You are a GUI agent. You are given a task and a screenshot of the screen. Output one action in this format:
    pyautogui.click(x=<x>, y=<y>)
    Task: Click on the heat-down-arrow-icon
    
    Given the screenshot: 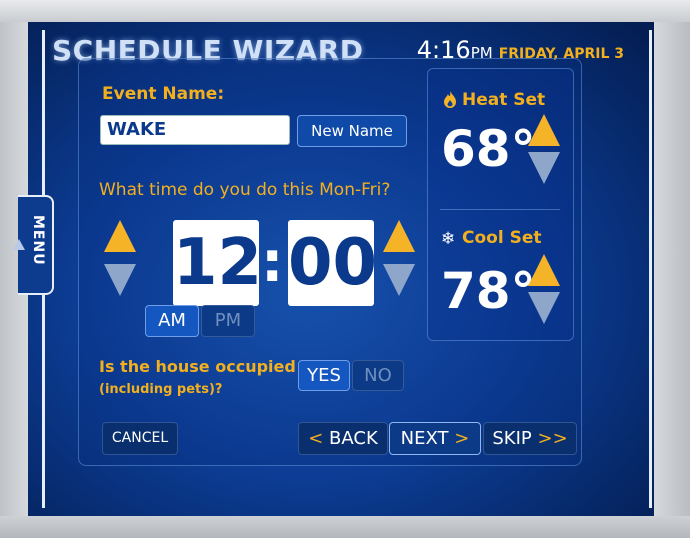 What is the action you would take?
    pyautogui.click(x=544, y=168)
    